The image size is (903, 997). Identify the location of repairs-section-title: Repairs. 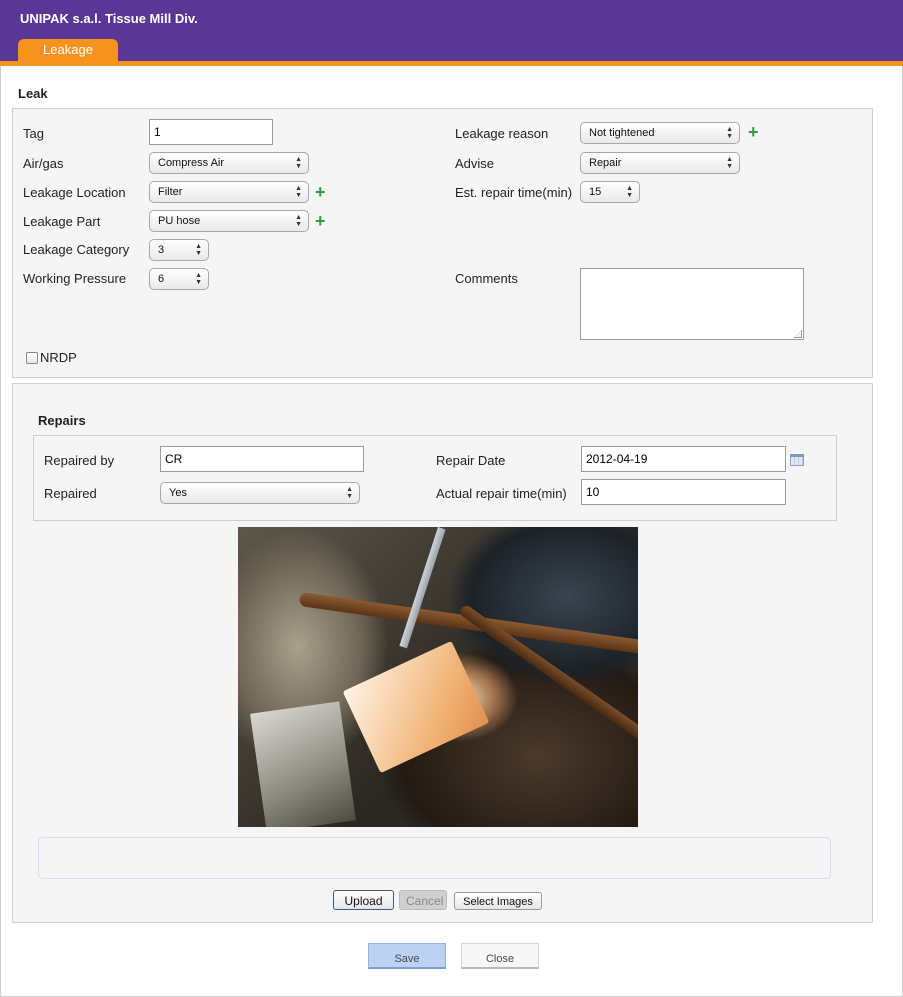
(62, 420).